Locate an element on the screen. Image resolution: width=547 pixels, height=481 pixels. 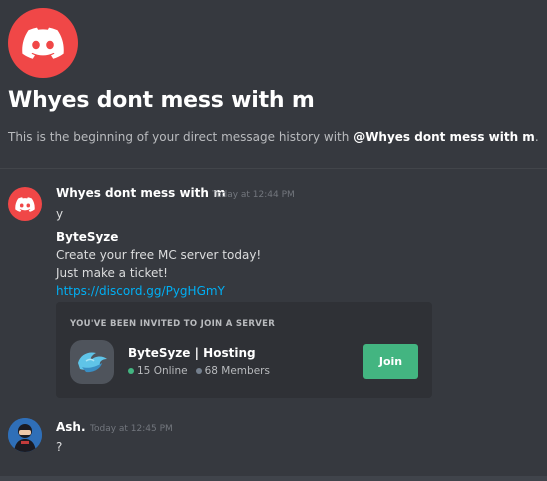
embed-line: Just make a ticket! is located at coordinates (112, 273).